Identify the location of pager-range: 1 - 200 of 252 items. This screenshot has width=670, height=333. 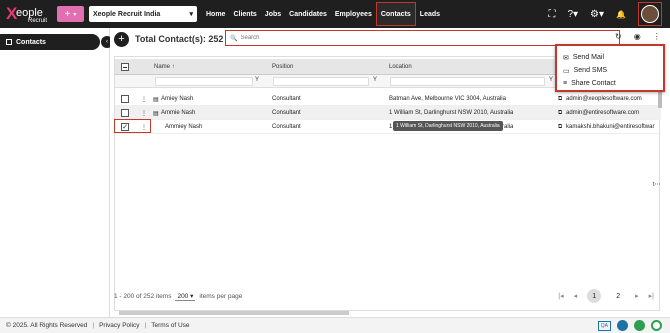
(143, 296).